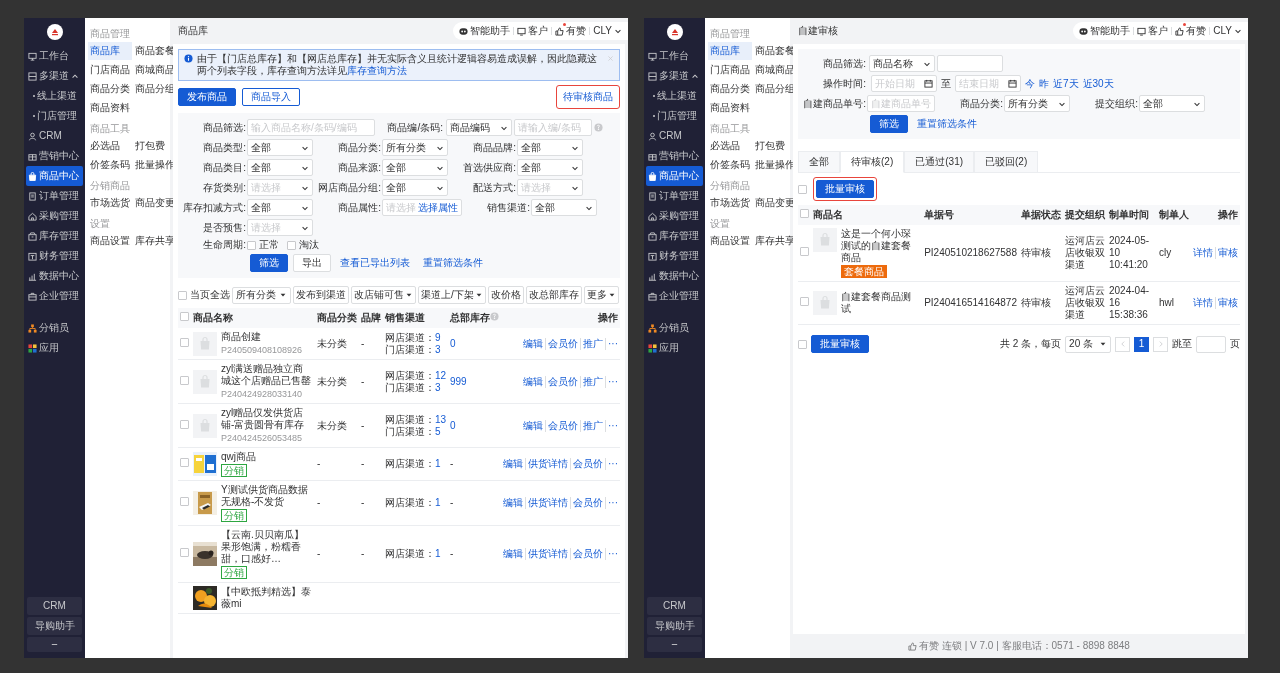  I want to click on select-attribute-link: 选择属性, so click(438, 207).